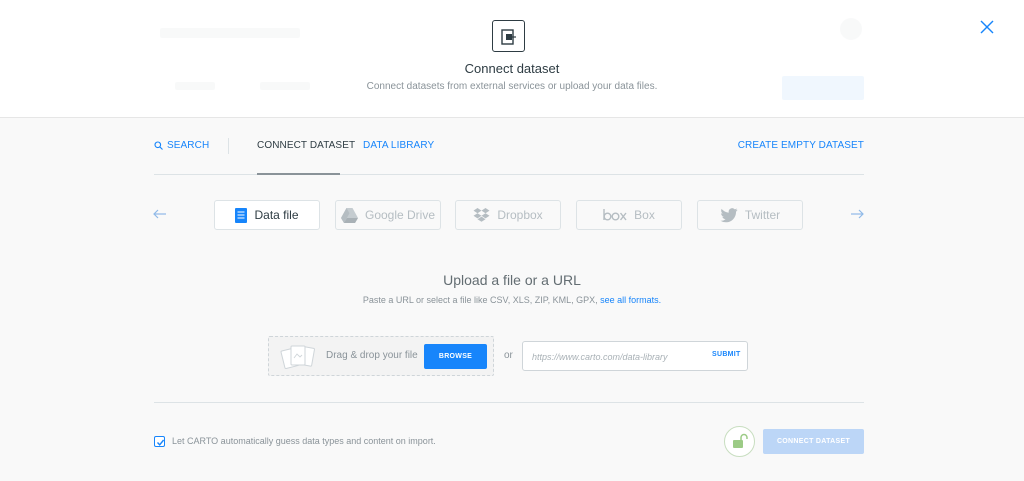 The width and height of the screenshot is (1024, 481). Describe the element at coordinates (630, 300) in the screenshot. I see `see-all-formats-link: see all formats.` at that location.